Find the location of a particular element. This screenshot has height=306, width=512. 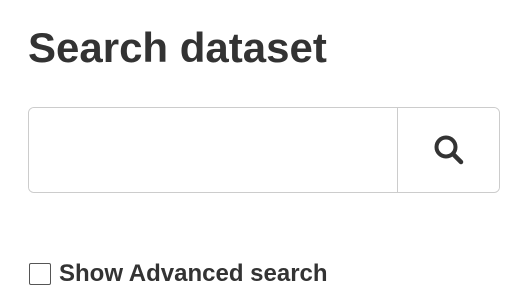

advanced-search-label: Show Advanced search is located at coordinates (193, 274).